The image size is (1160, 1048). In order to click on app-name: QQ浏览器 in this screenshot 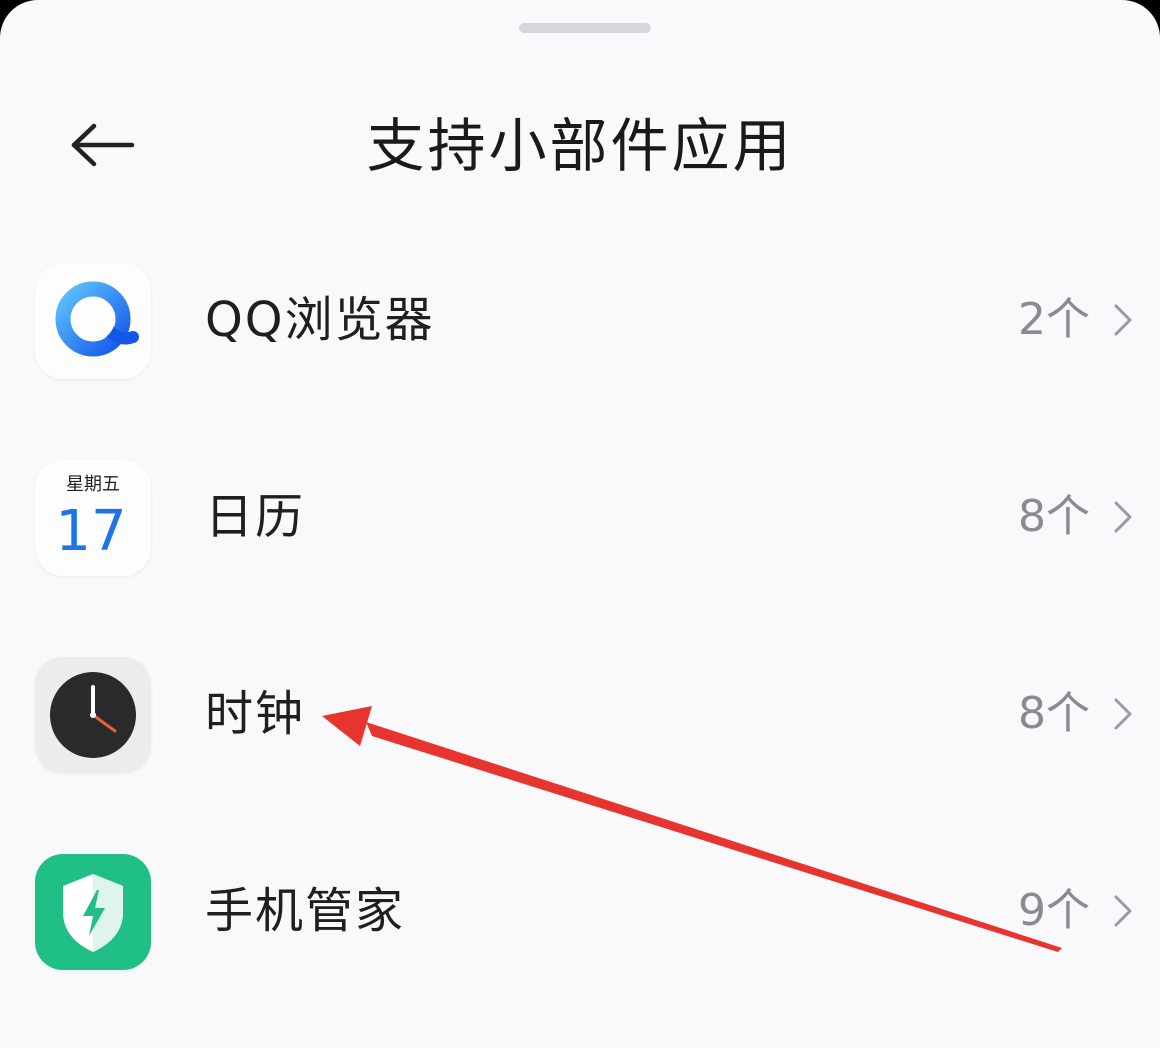, I will do `click(320, 320)`.